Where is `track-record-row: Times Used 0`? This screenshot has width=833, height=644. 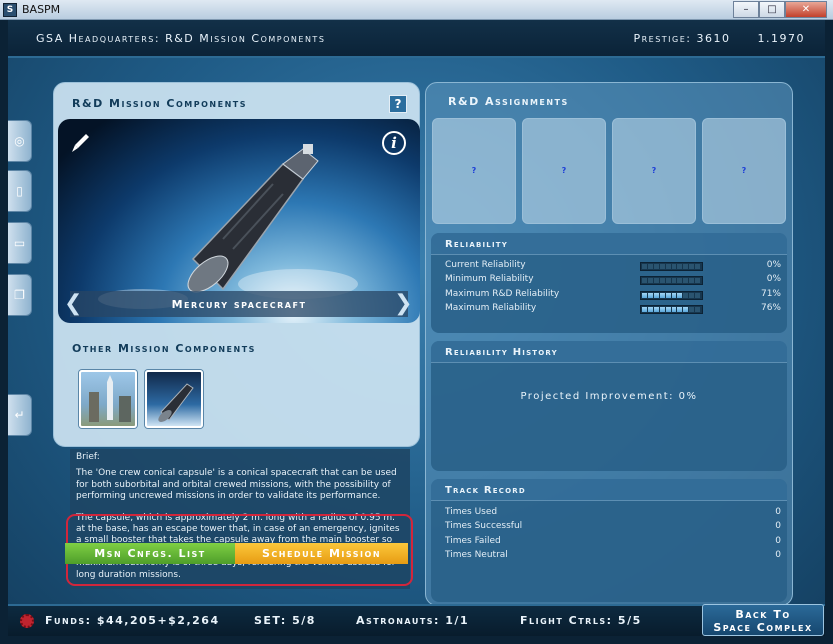 track-record-row: Times Used 0 is located at coordinates (613, 514).